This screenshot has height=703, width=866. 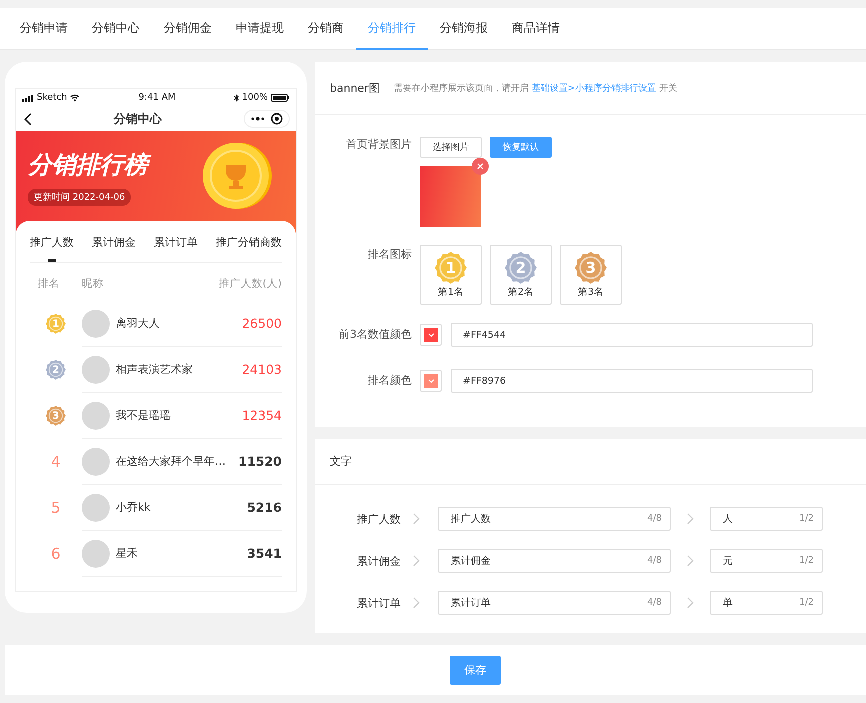 I want to click on rank-icon-card: 3 第3名, so click(x=591, y=275).